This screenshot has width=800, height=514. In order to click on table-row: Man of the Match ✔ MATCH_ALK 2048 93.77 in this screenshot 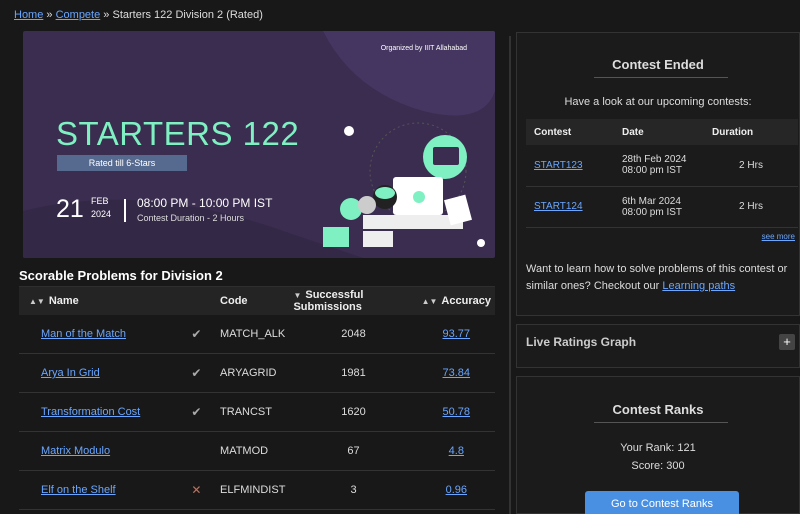, I will do `click(257, 334)`.